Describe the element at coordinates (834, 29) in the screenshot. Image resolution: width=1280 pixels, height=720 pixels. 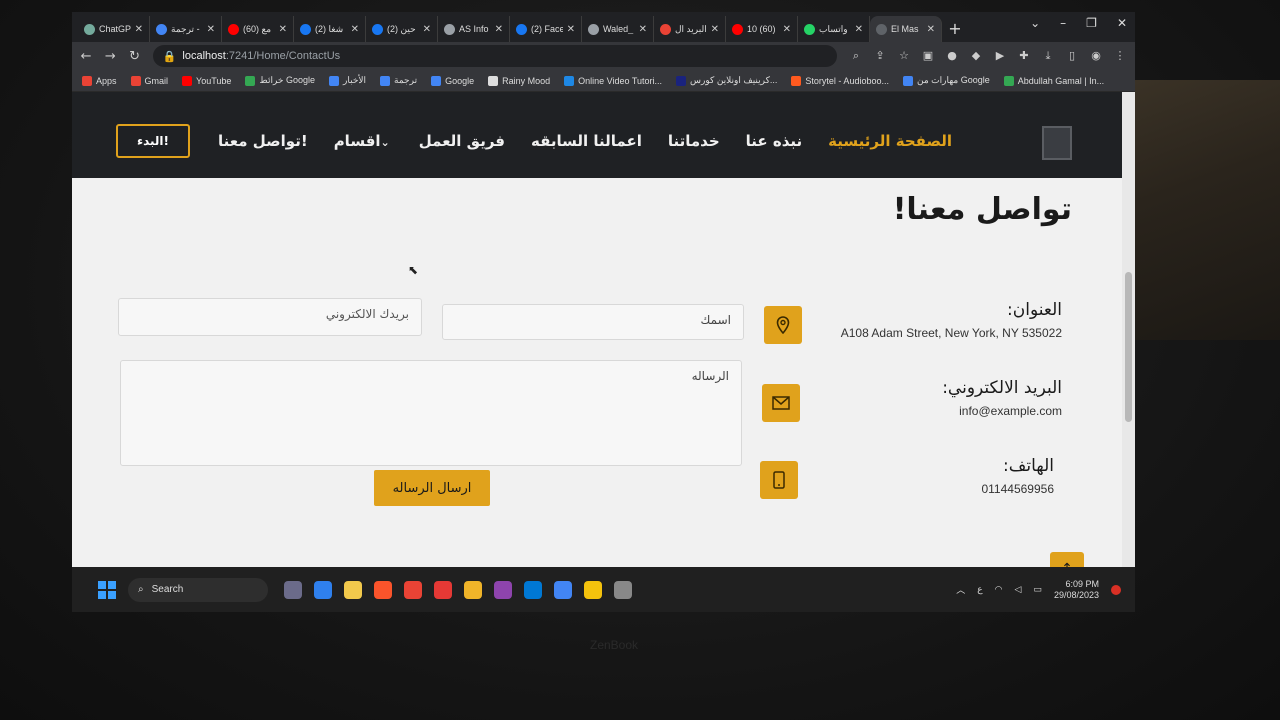
I see `browser-tab: واتساب ✕` at that location.